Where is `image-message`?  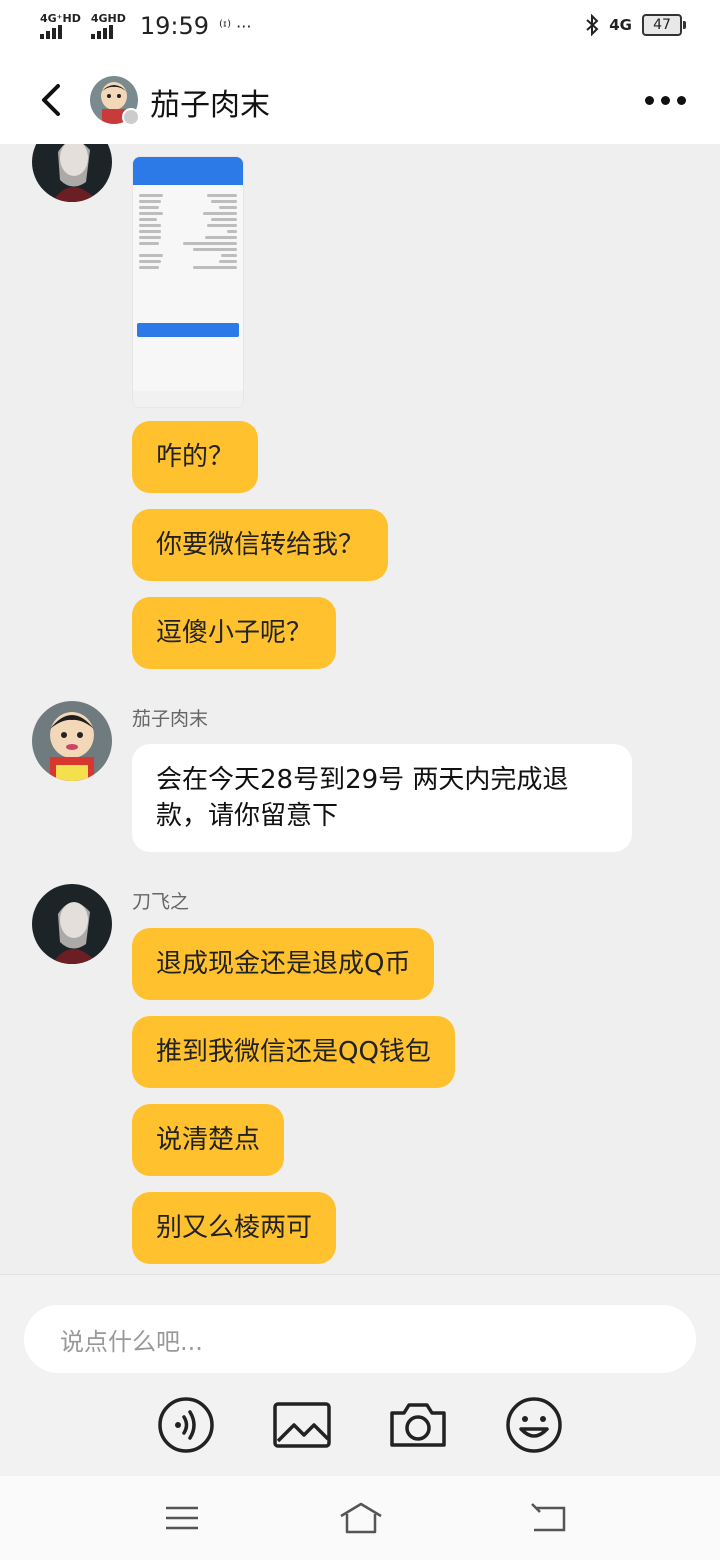 image-message is located at coordinates (188, 282).